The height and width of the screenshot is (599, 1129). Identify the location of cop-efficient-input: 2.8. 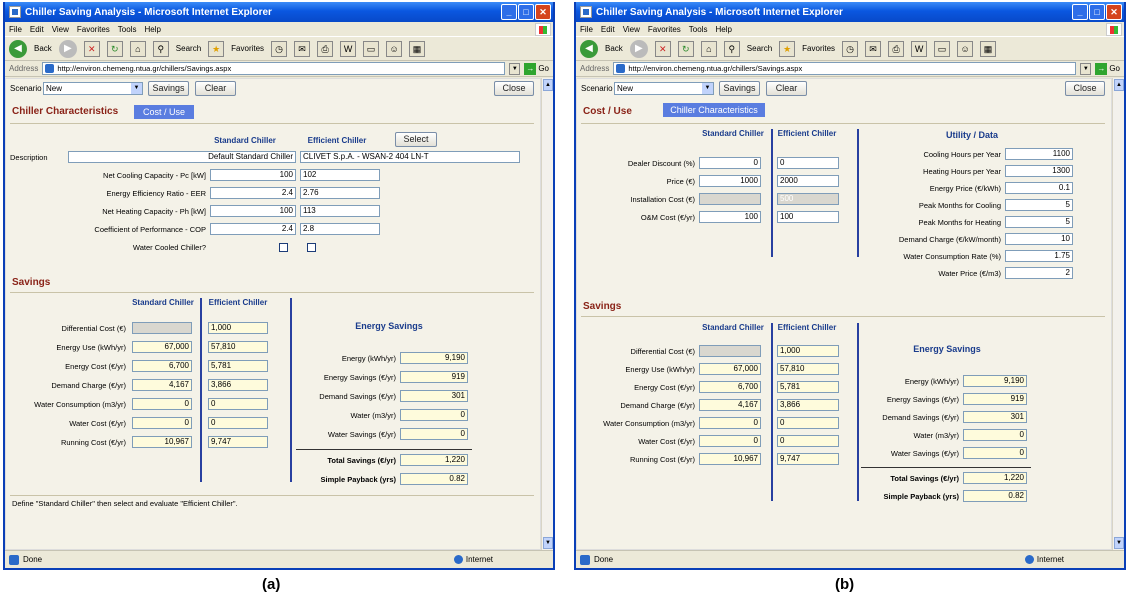
(340, 229).